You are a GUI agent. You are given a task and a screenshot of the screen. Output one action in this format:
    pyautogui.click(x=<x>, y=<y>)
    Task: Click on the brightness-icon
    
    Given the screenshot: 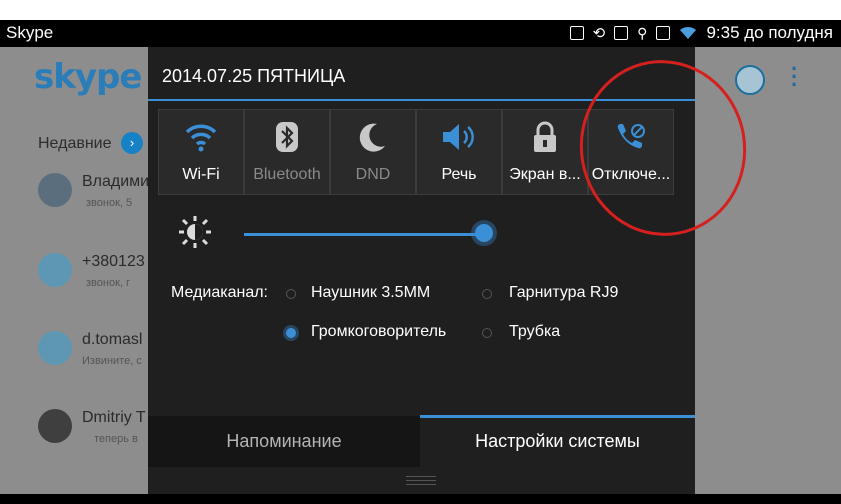 What is the action you would take?
    pyautogui.click(x=195, y=234)
    